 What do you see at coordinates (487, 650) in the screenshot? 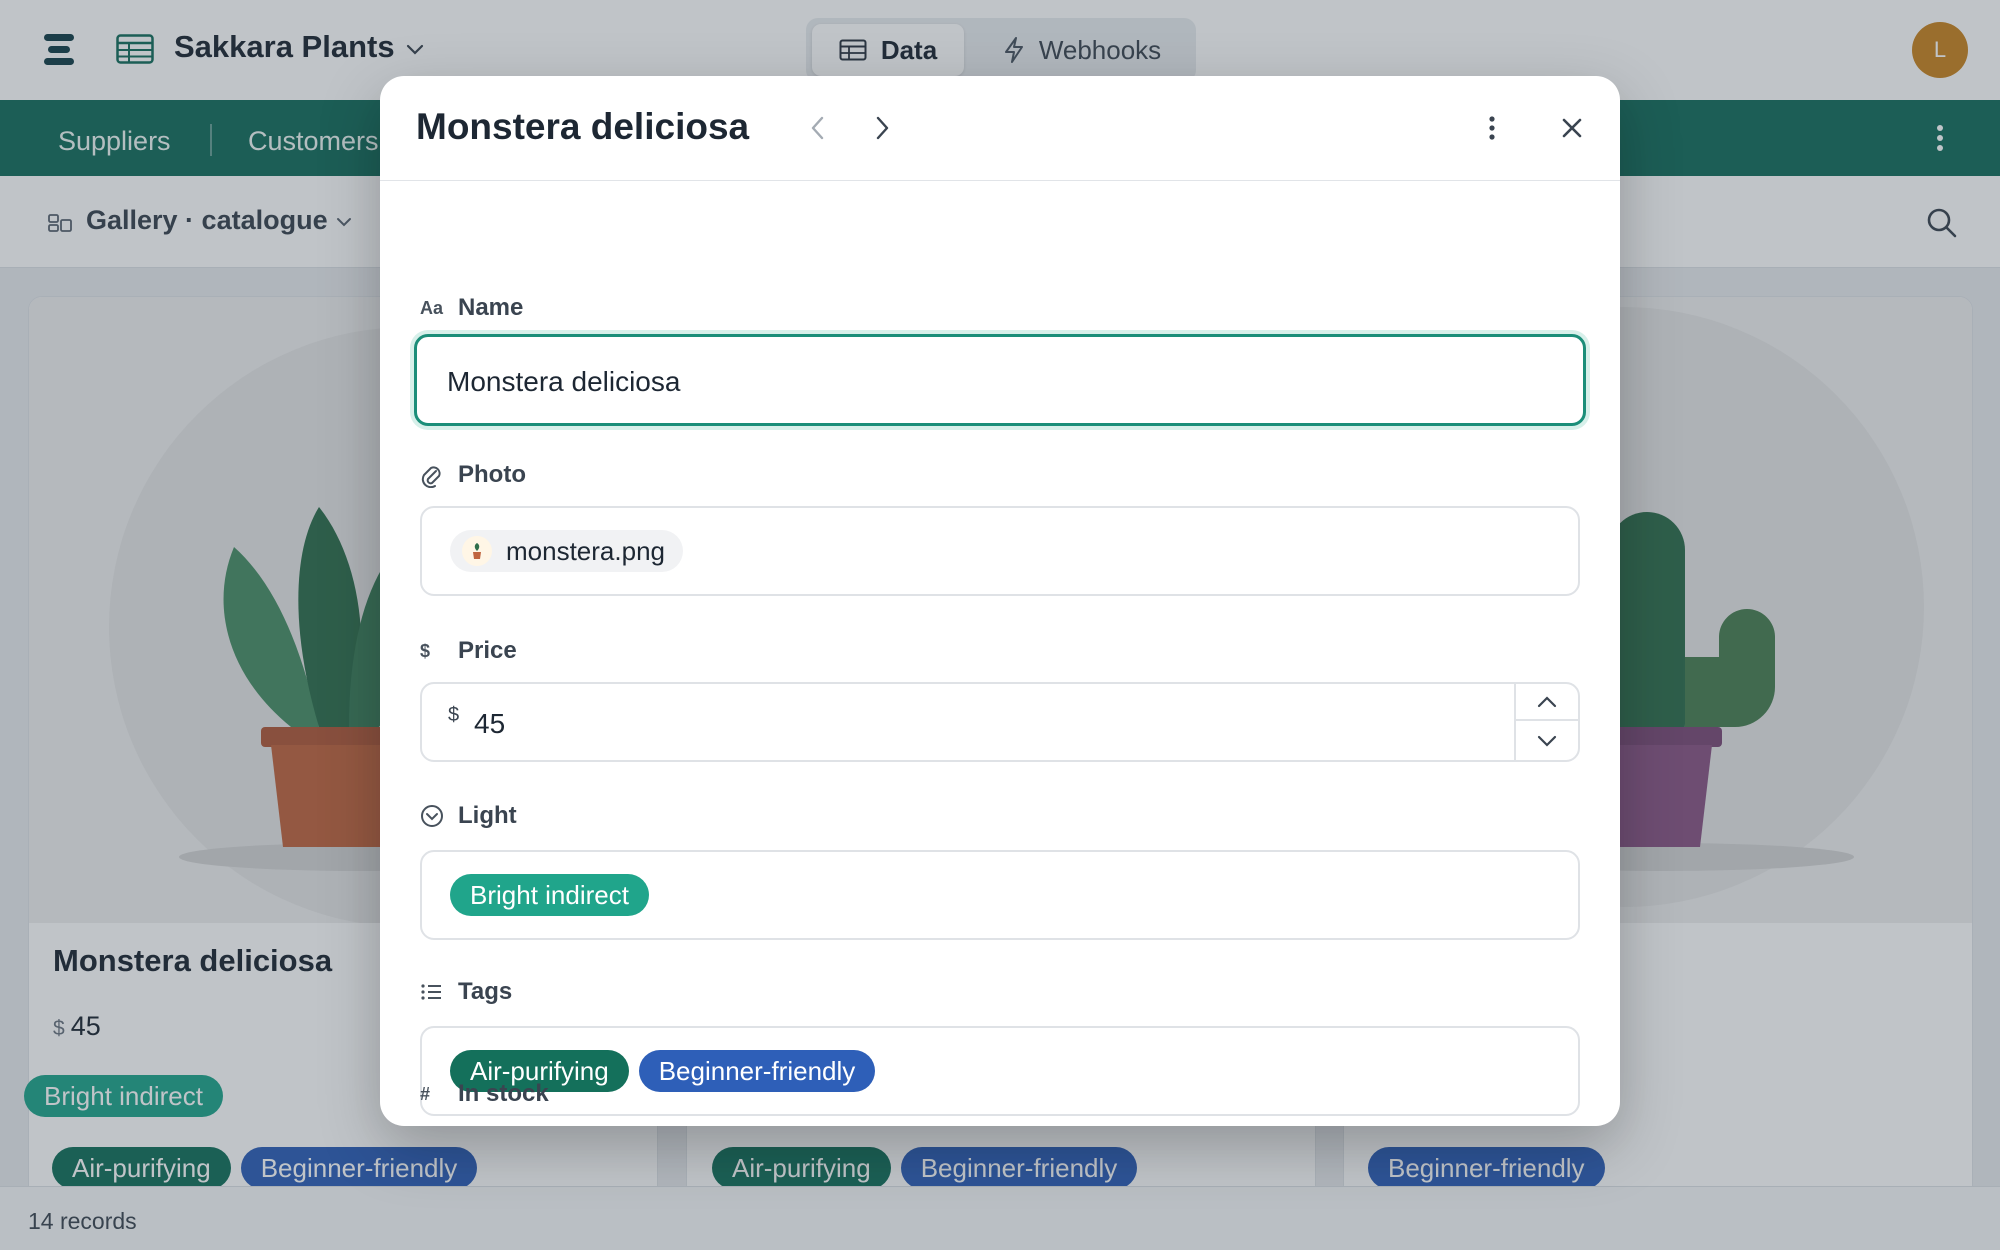
I see `field-label-text: Price` at bounding box center [487, 650].